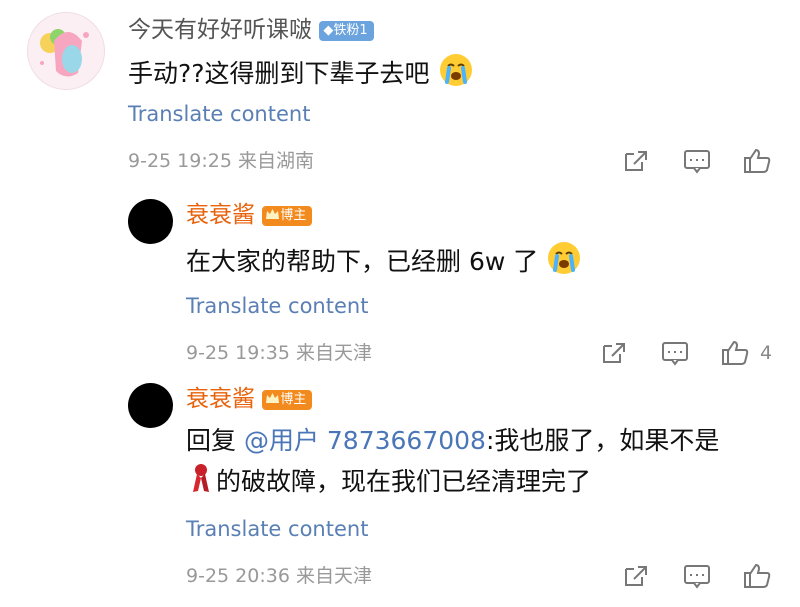  I want to click on scarf-icon, so click(201, 478).